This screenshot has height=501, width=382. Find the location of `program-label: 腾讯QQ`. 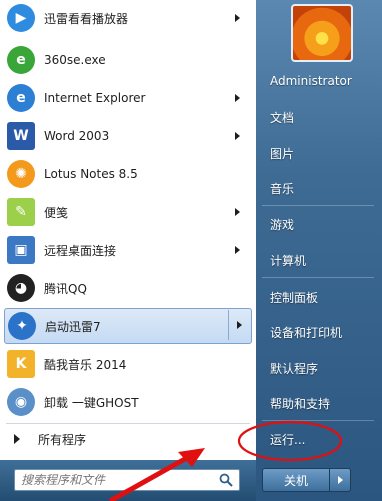

program-label: 腾讯QQ is located at coordinates (65, 288).